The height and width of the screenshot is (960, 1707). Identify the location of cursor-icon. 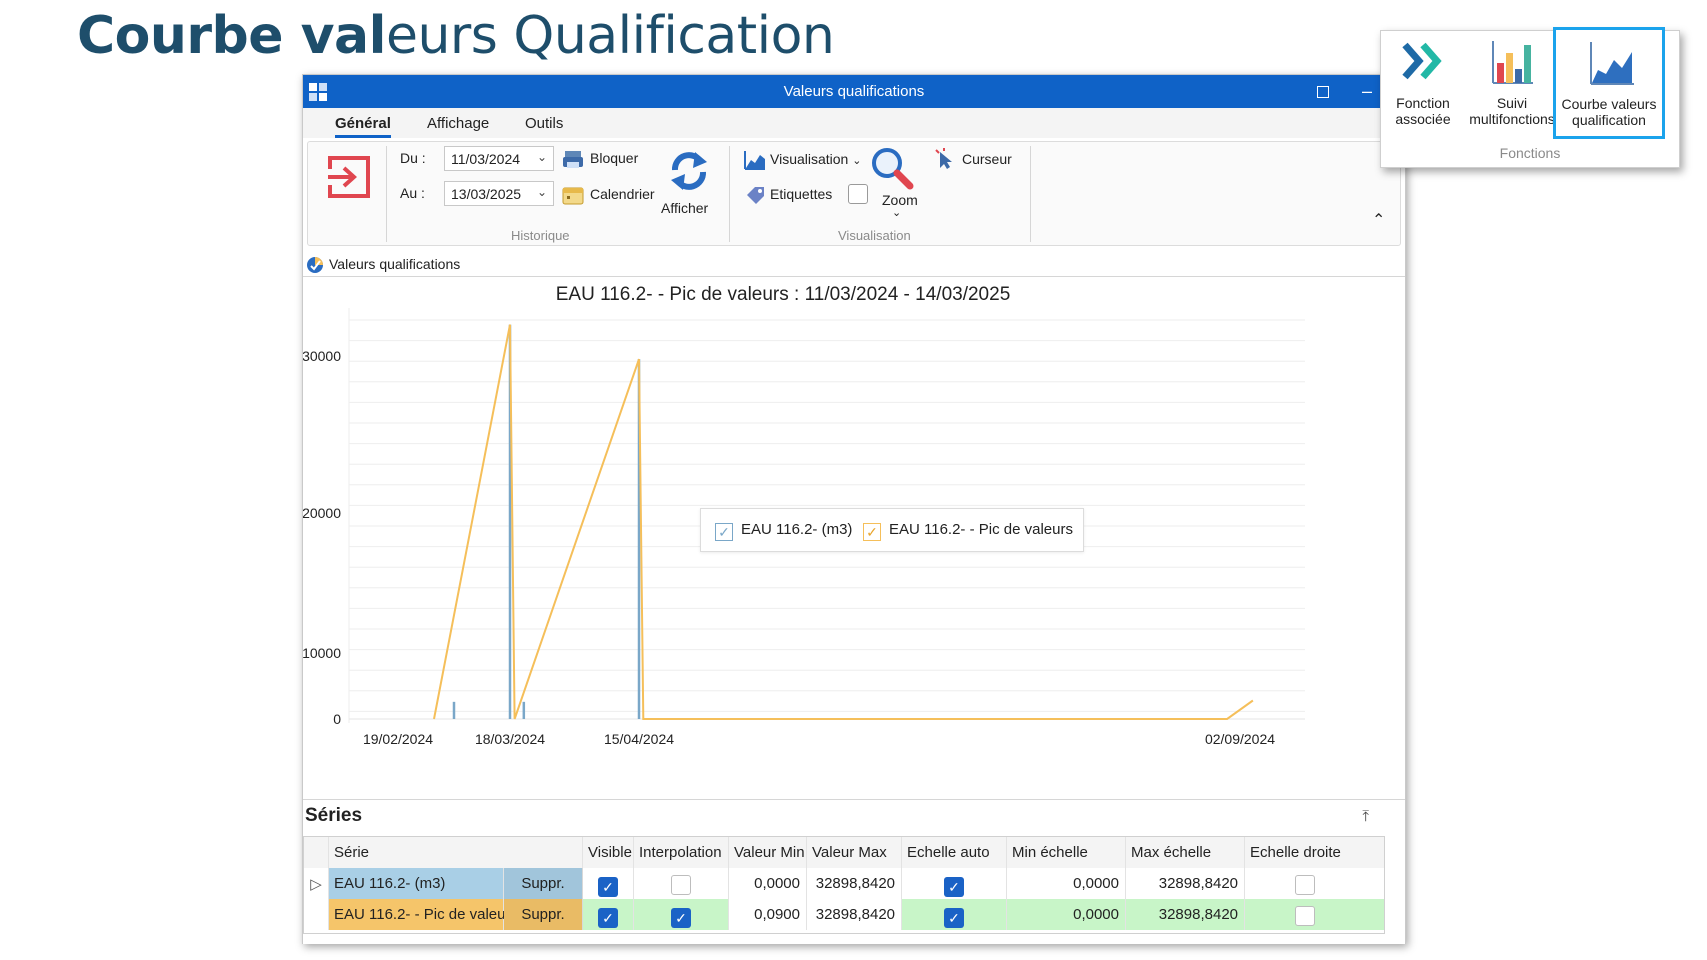
(943, 158).